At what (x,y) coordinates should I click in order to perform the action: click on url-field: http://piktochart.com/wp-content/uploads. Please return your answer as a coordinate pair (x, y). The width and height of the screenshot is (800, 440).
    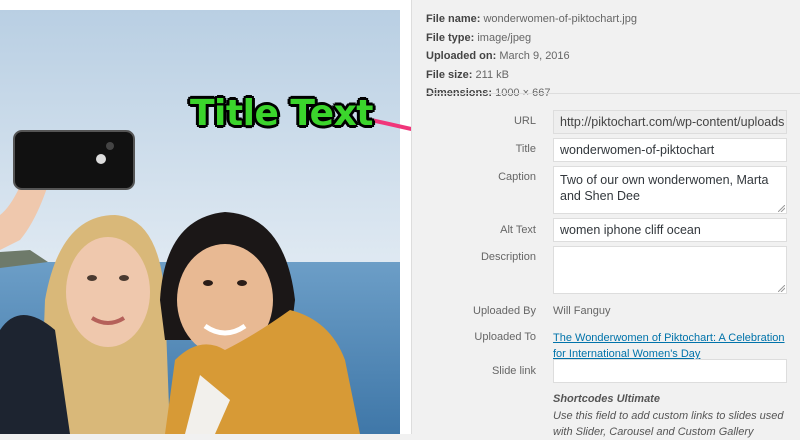
    Looking at the image, I should click on (670, 122).